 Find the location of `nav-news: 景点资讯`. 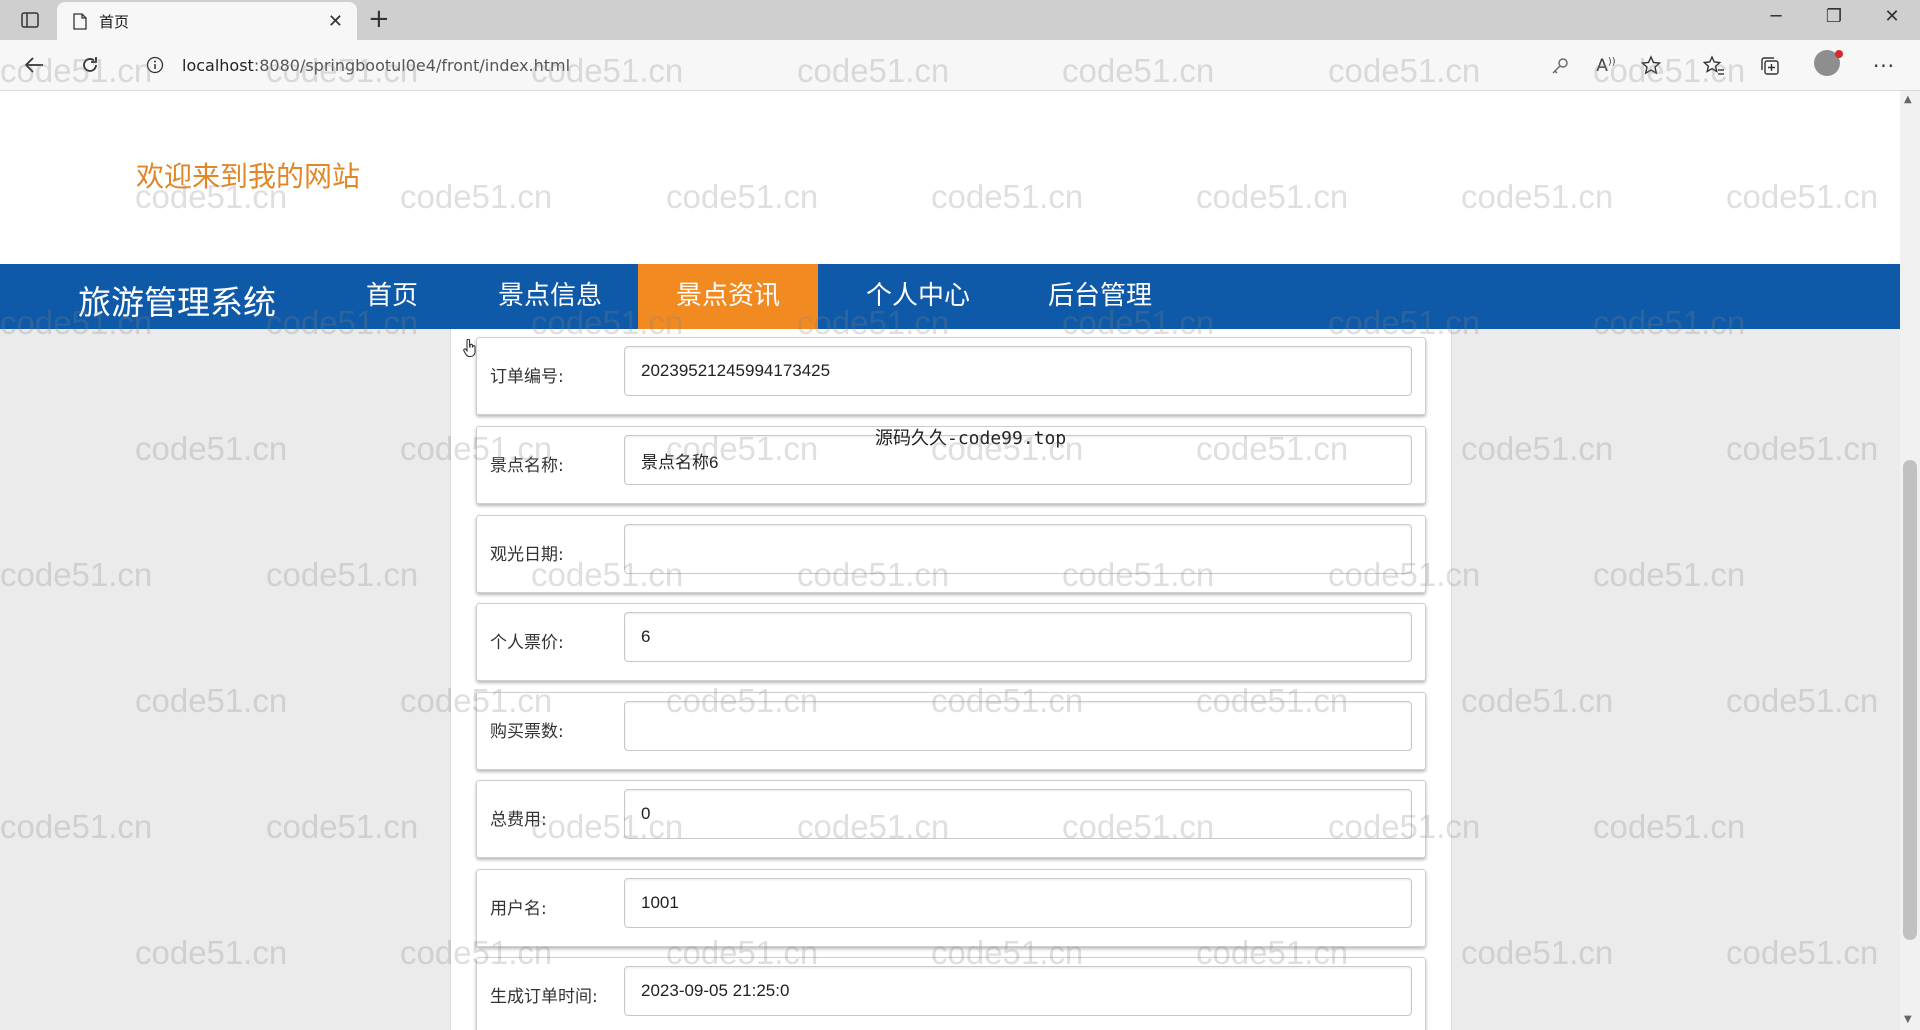

nav-news: 景点资讯 is located at coordinates (728, 296).